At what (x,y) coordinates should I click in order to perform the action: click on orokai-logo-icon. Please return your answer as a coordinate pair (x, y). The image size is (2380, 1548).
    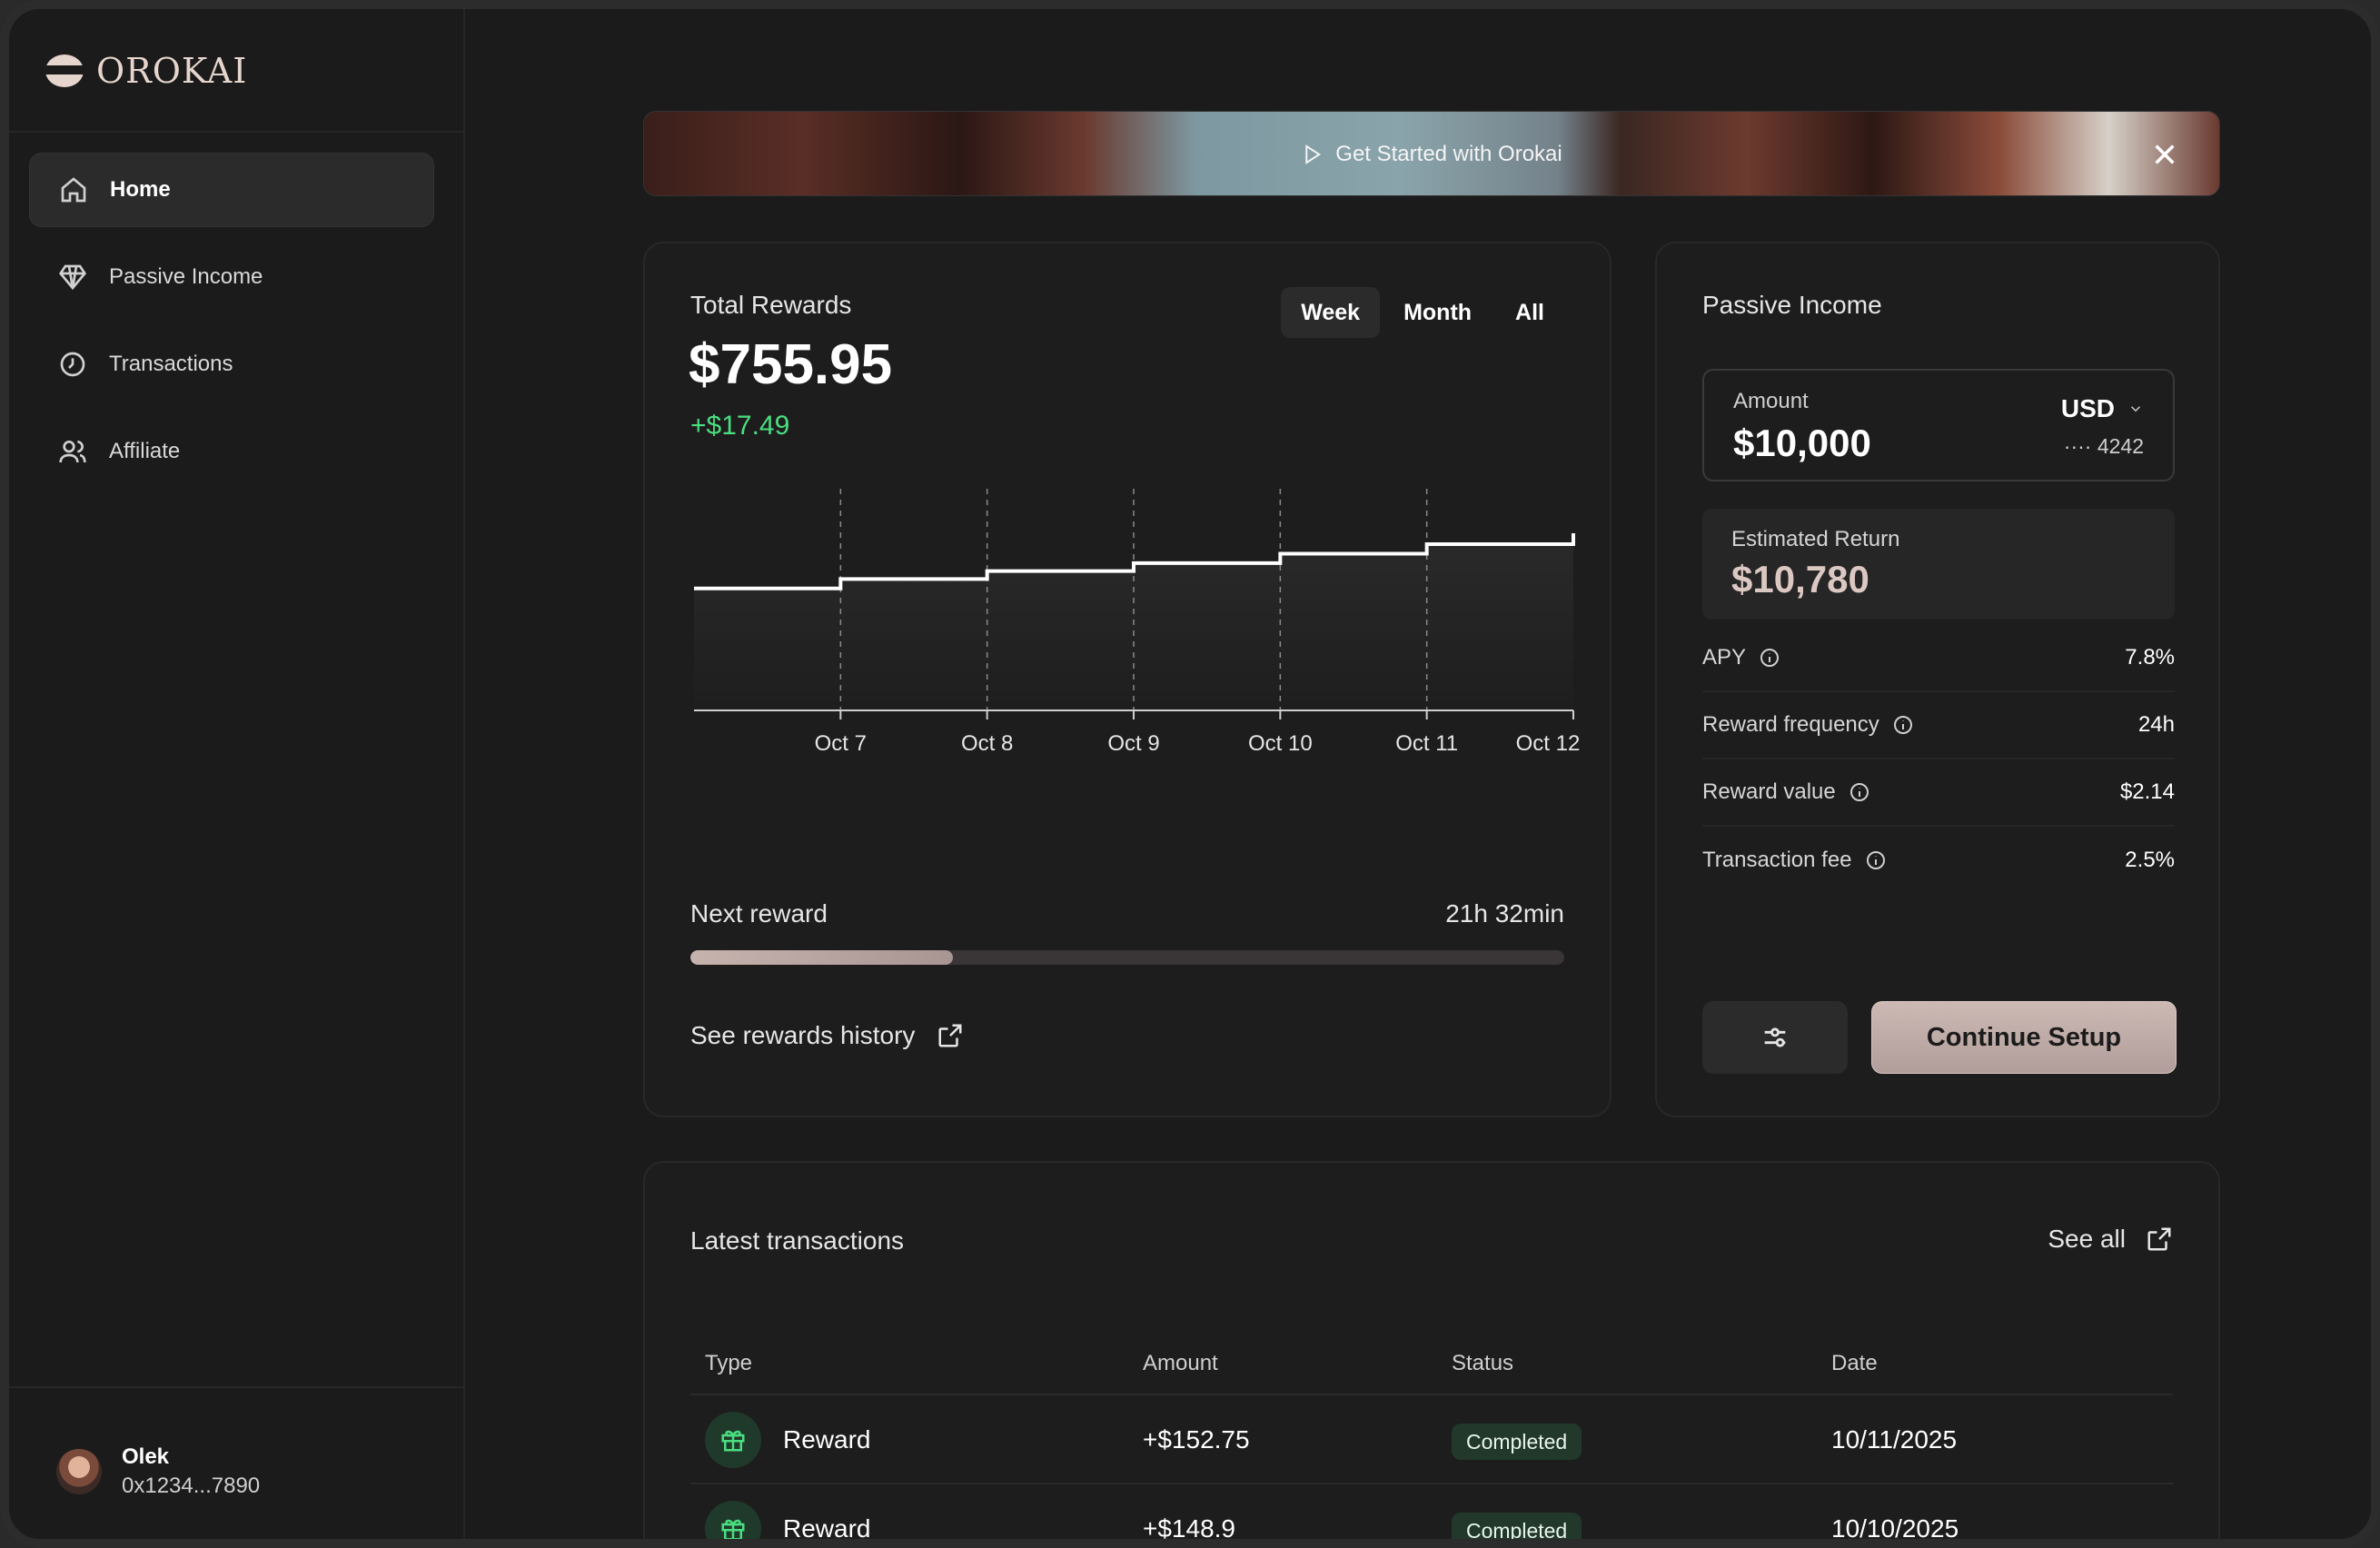
    Looking at the image, I should click on (65, 71).